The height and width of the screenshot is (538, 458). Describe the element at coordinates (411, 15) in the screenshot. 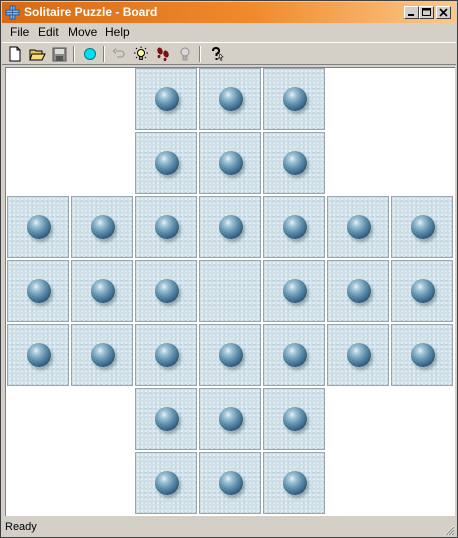

I see `minimize-icon` at that location.